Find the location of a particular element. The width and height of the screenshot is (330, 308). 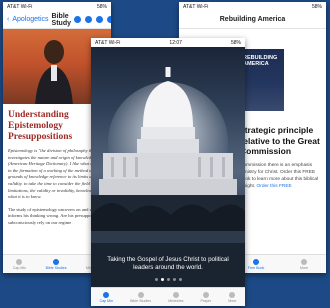

navigation-bar: Rebuilding America is located at coordinates (252, 20).